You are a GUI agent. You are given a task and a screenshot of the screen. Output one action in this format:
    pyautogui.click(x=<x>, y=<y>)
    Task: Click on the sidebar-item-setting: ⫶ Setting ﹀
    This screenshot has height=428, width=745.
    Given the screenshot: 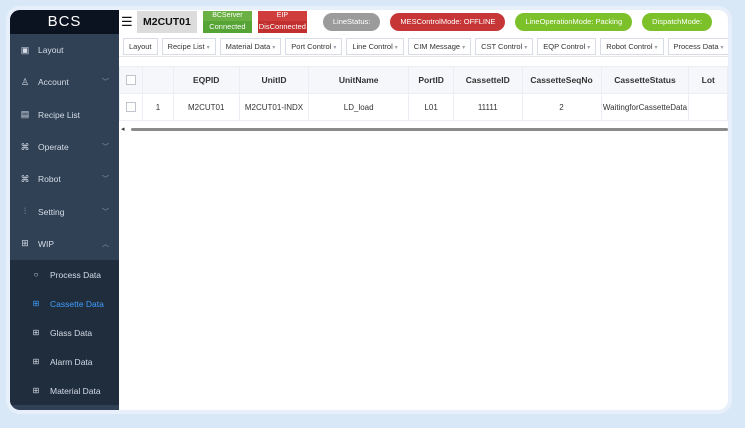 What is the action you would take?
    pyautogui.click(x=64, y=211)
    